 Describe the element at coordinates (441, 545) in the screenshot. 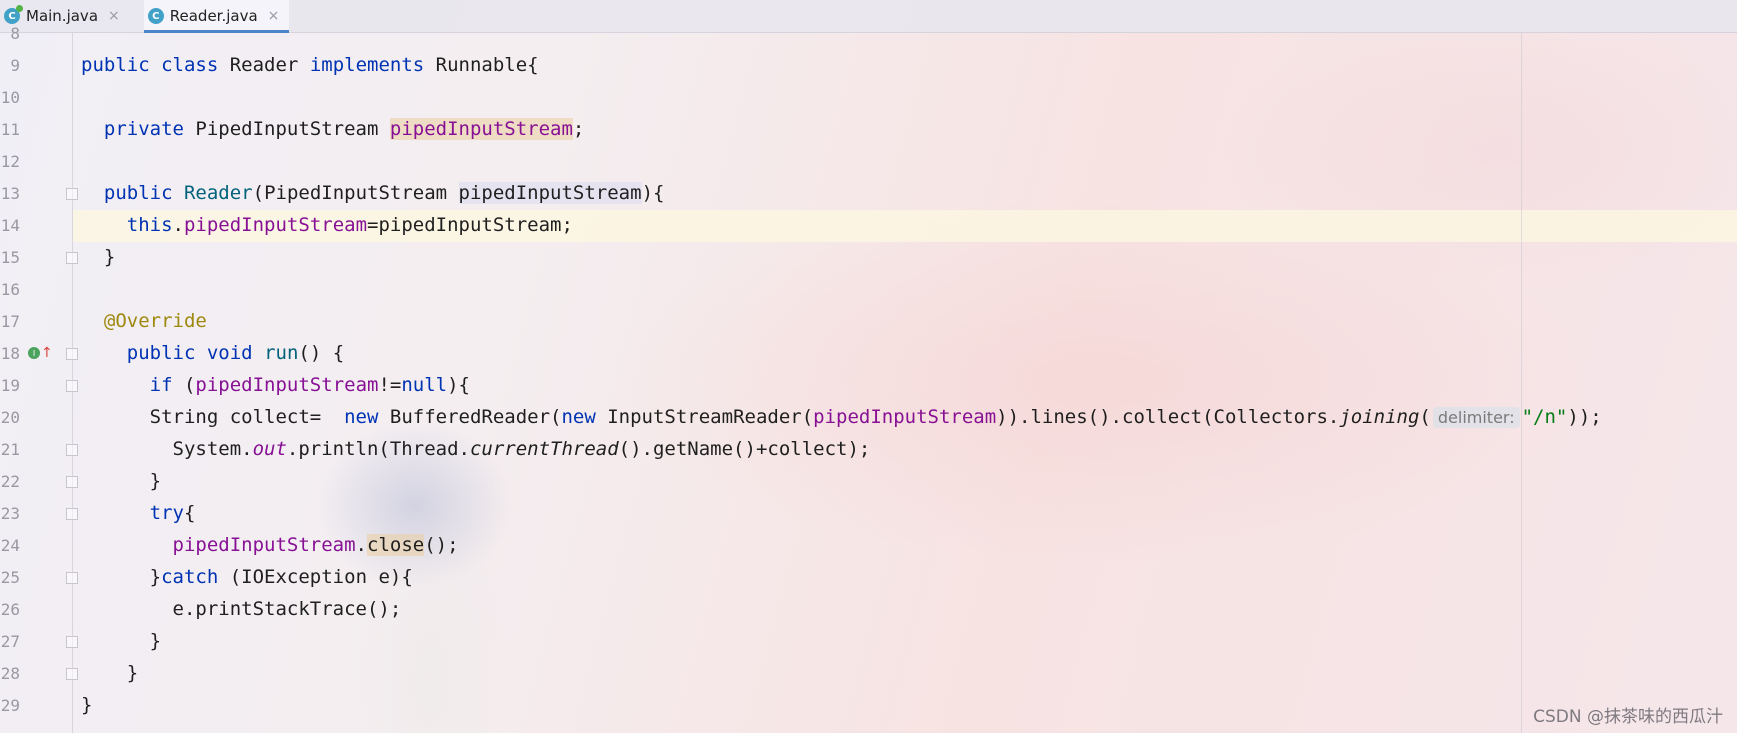

I see `code-text: ();` at that location.